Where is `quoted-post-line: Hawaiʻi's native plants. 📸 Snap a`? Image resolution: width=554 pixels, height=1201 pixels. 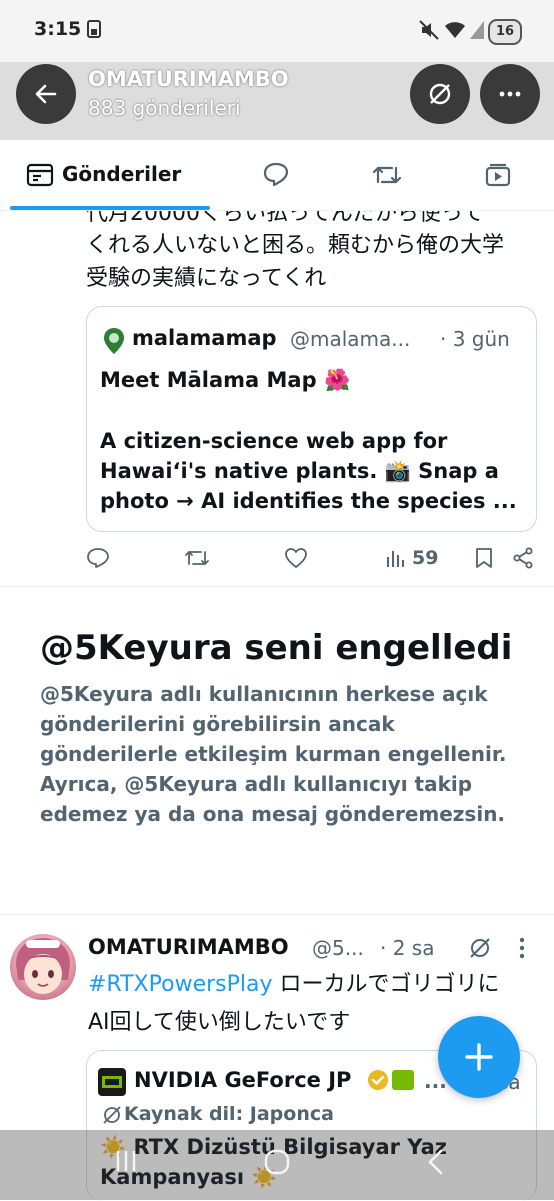
quoted-post-line: Hawaiʻi's native plants. 📸 Snap a is located at coordinates (299, 471).